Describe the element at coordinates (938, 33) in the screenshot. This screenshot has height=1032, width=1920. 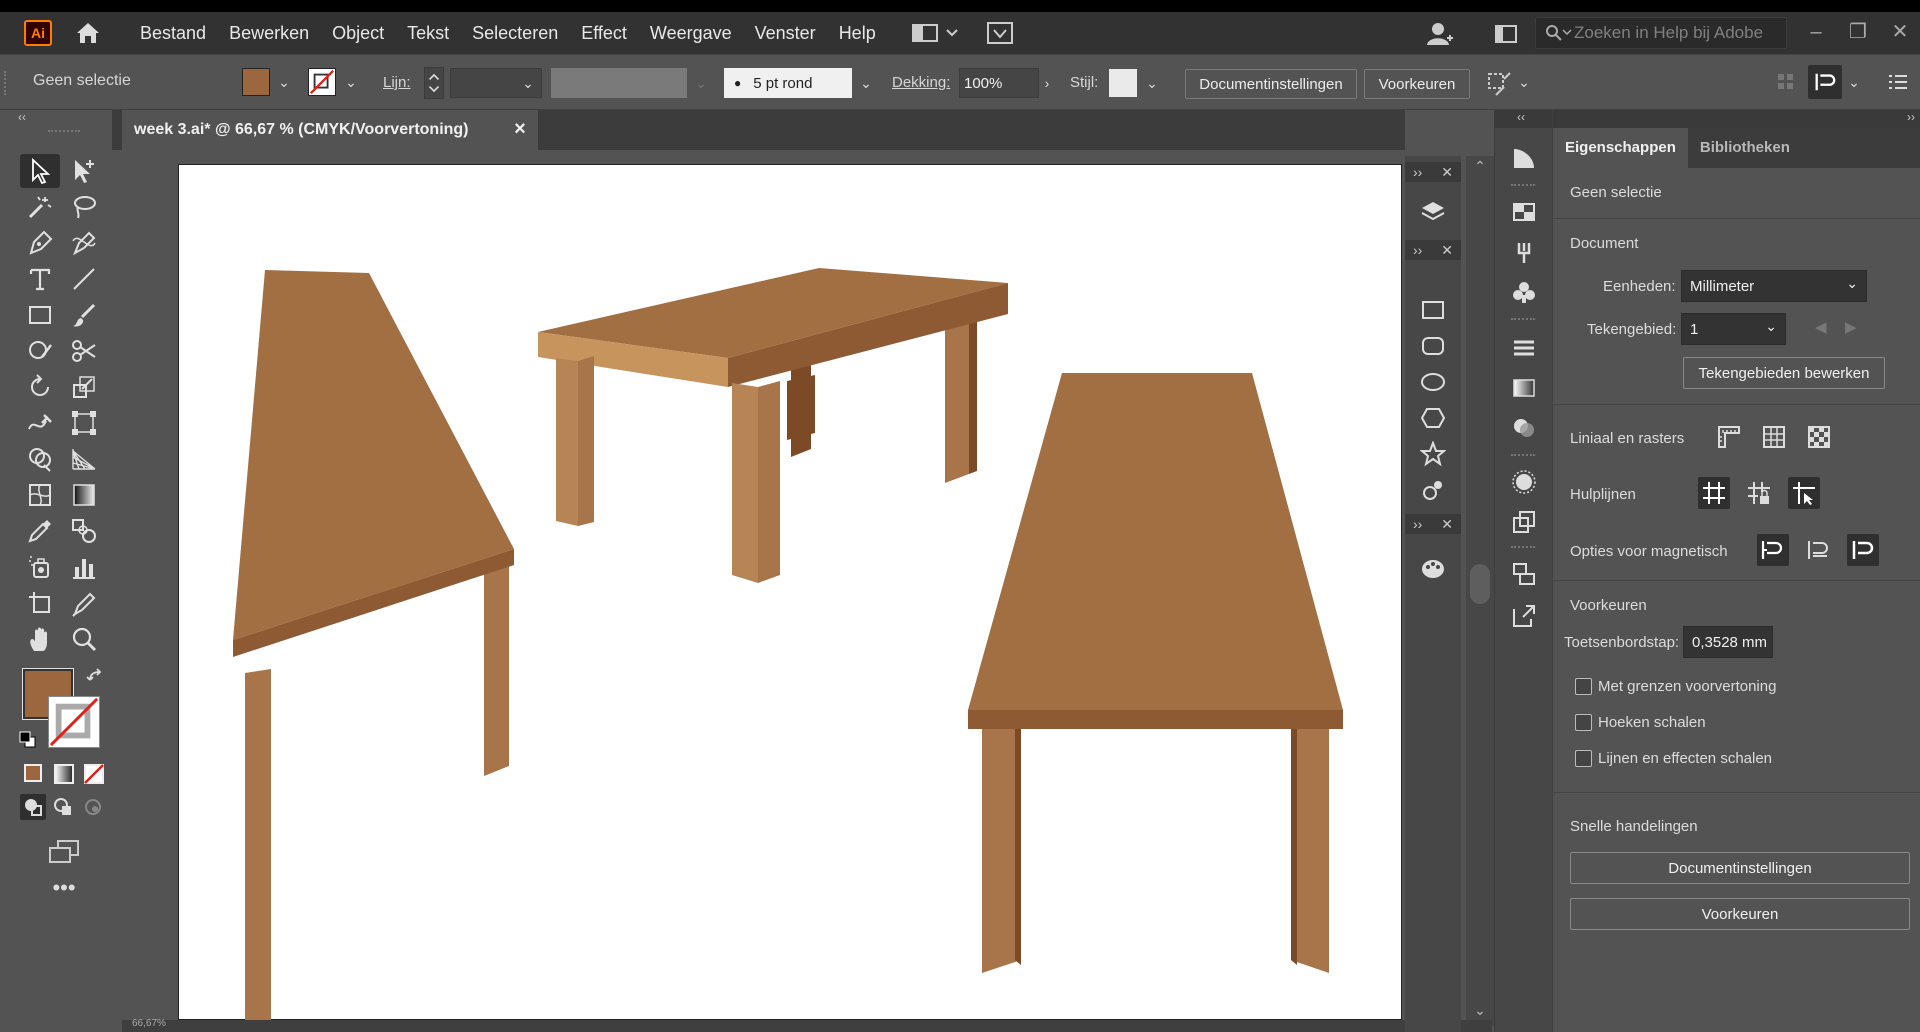
I see `workspace-switcher` at that location.